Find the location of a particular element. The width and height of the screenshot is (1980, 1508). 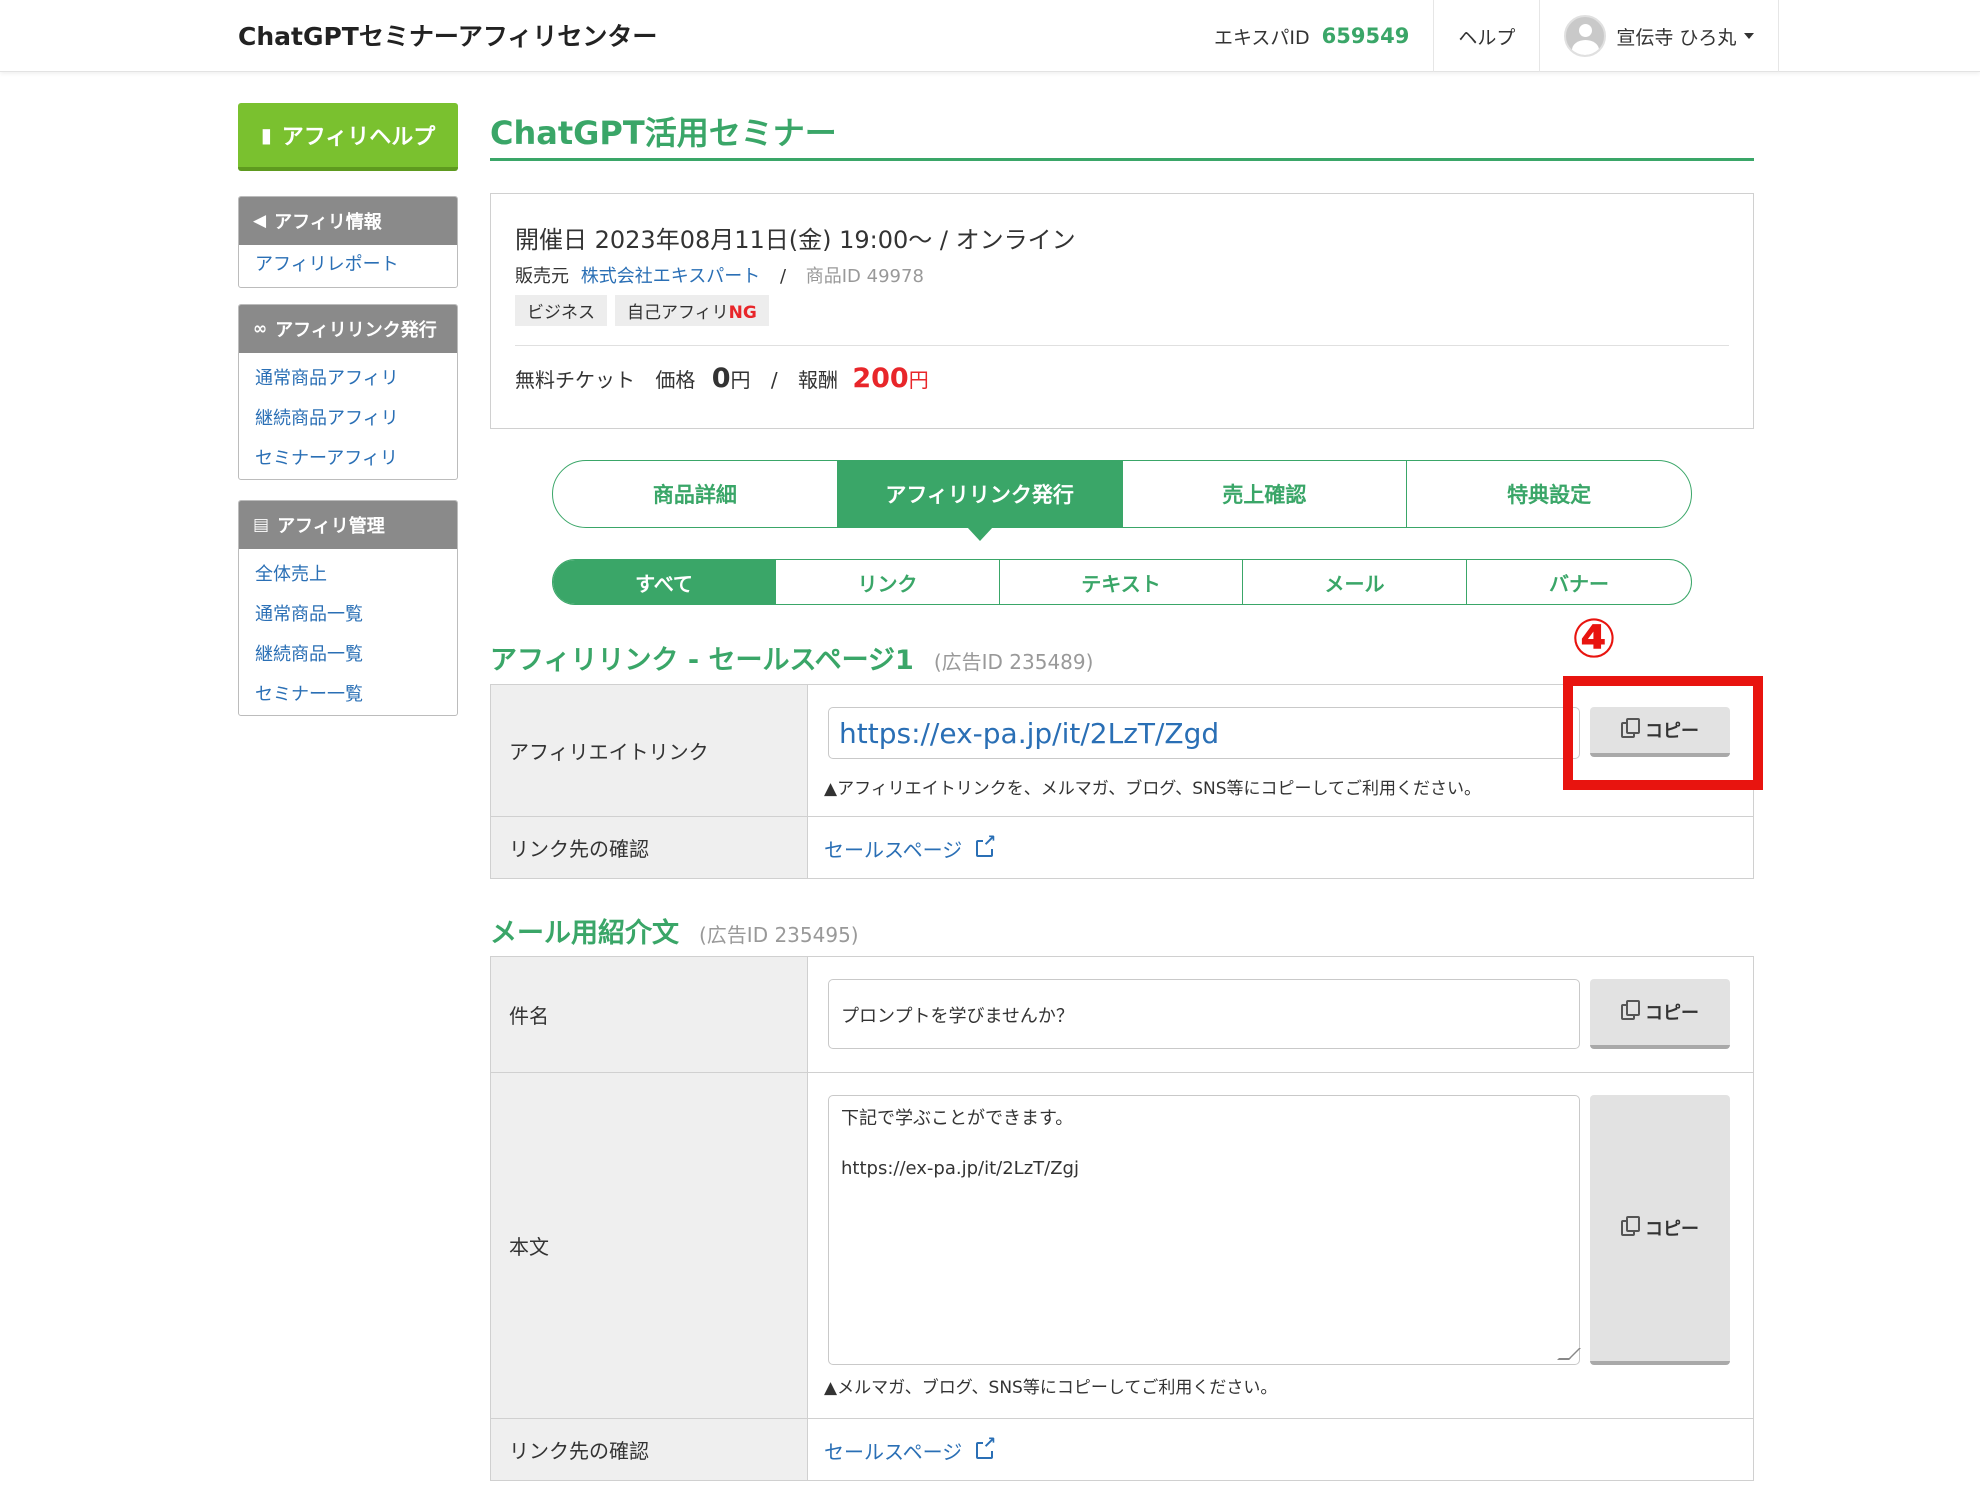

sidebar-group-label: アフィリ管理 is located at coordinates (331, 526).